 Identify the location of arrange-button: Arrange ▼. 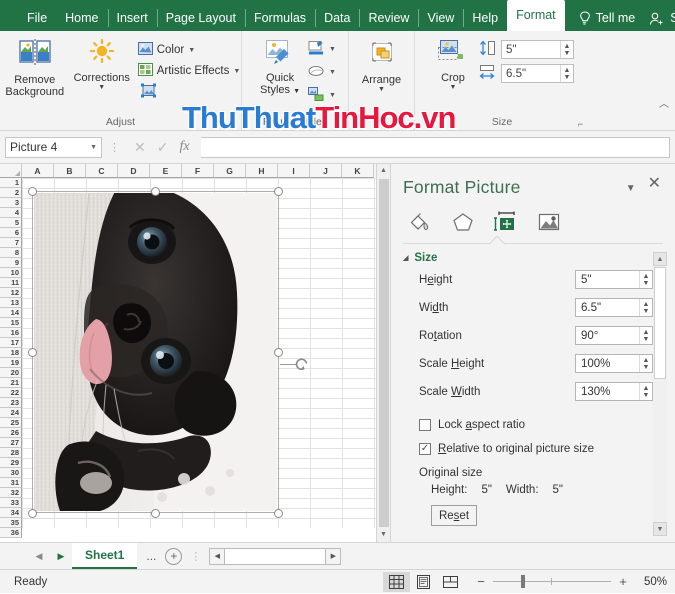
(382, 64).